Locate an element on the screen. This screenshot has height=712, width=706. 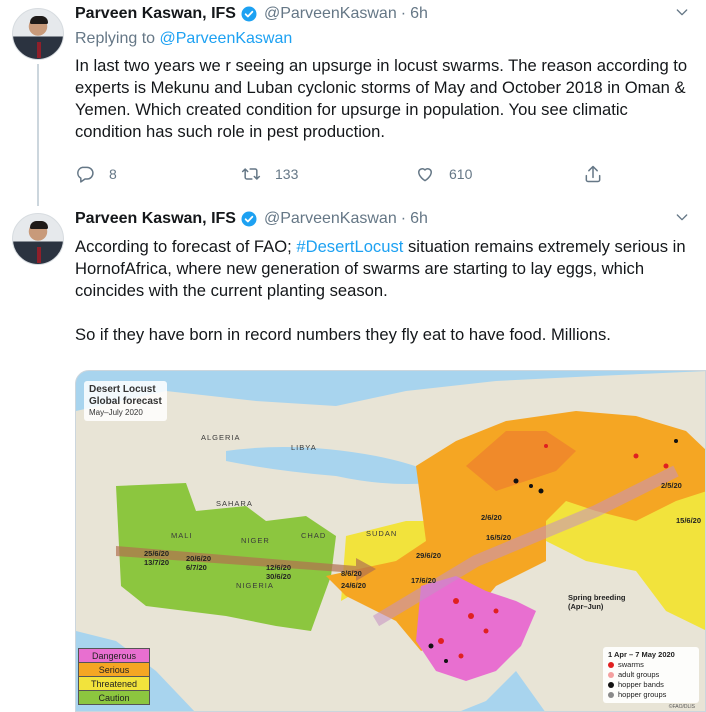
map-date-label: 12/6/20 is located at coordinates (279, 567).